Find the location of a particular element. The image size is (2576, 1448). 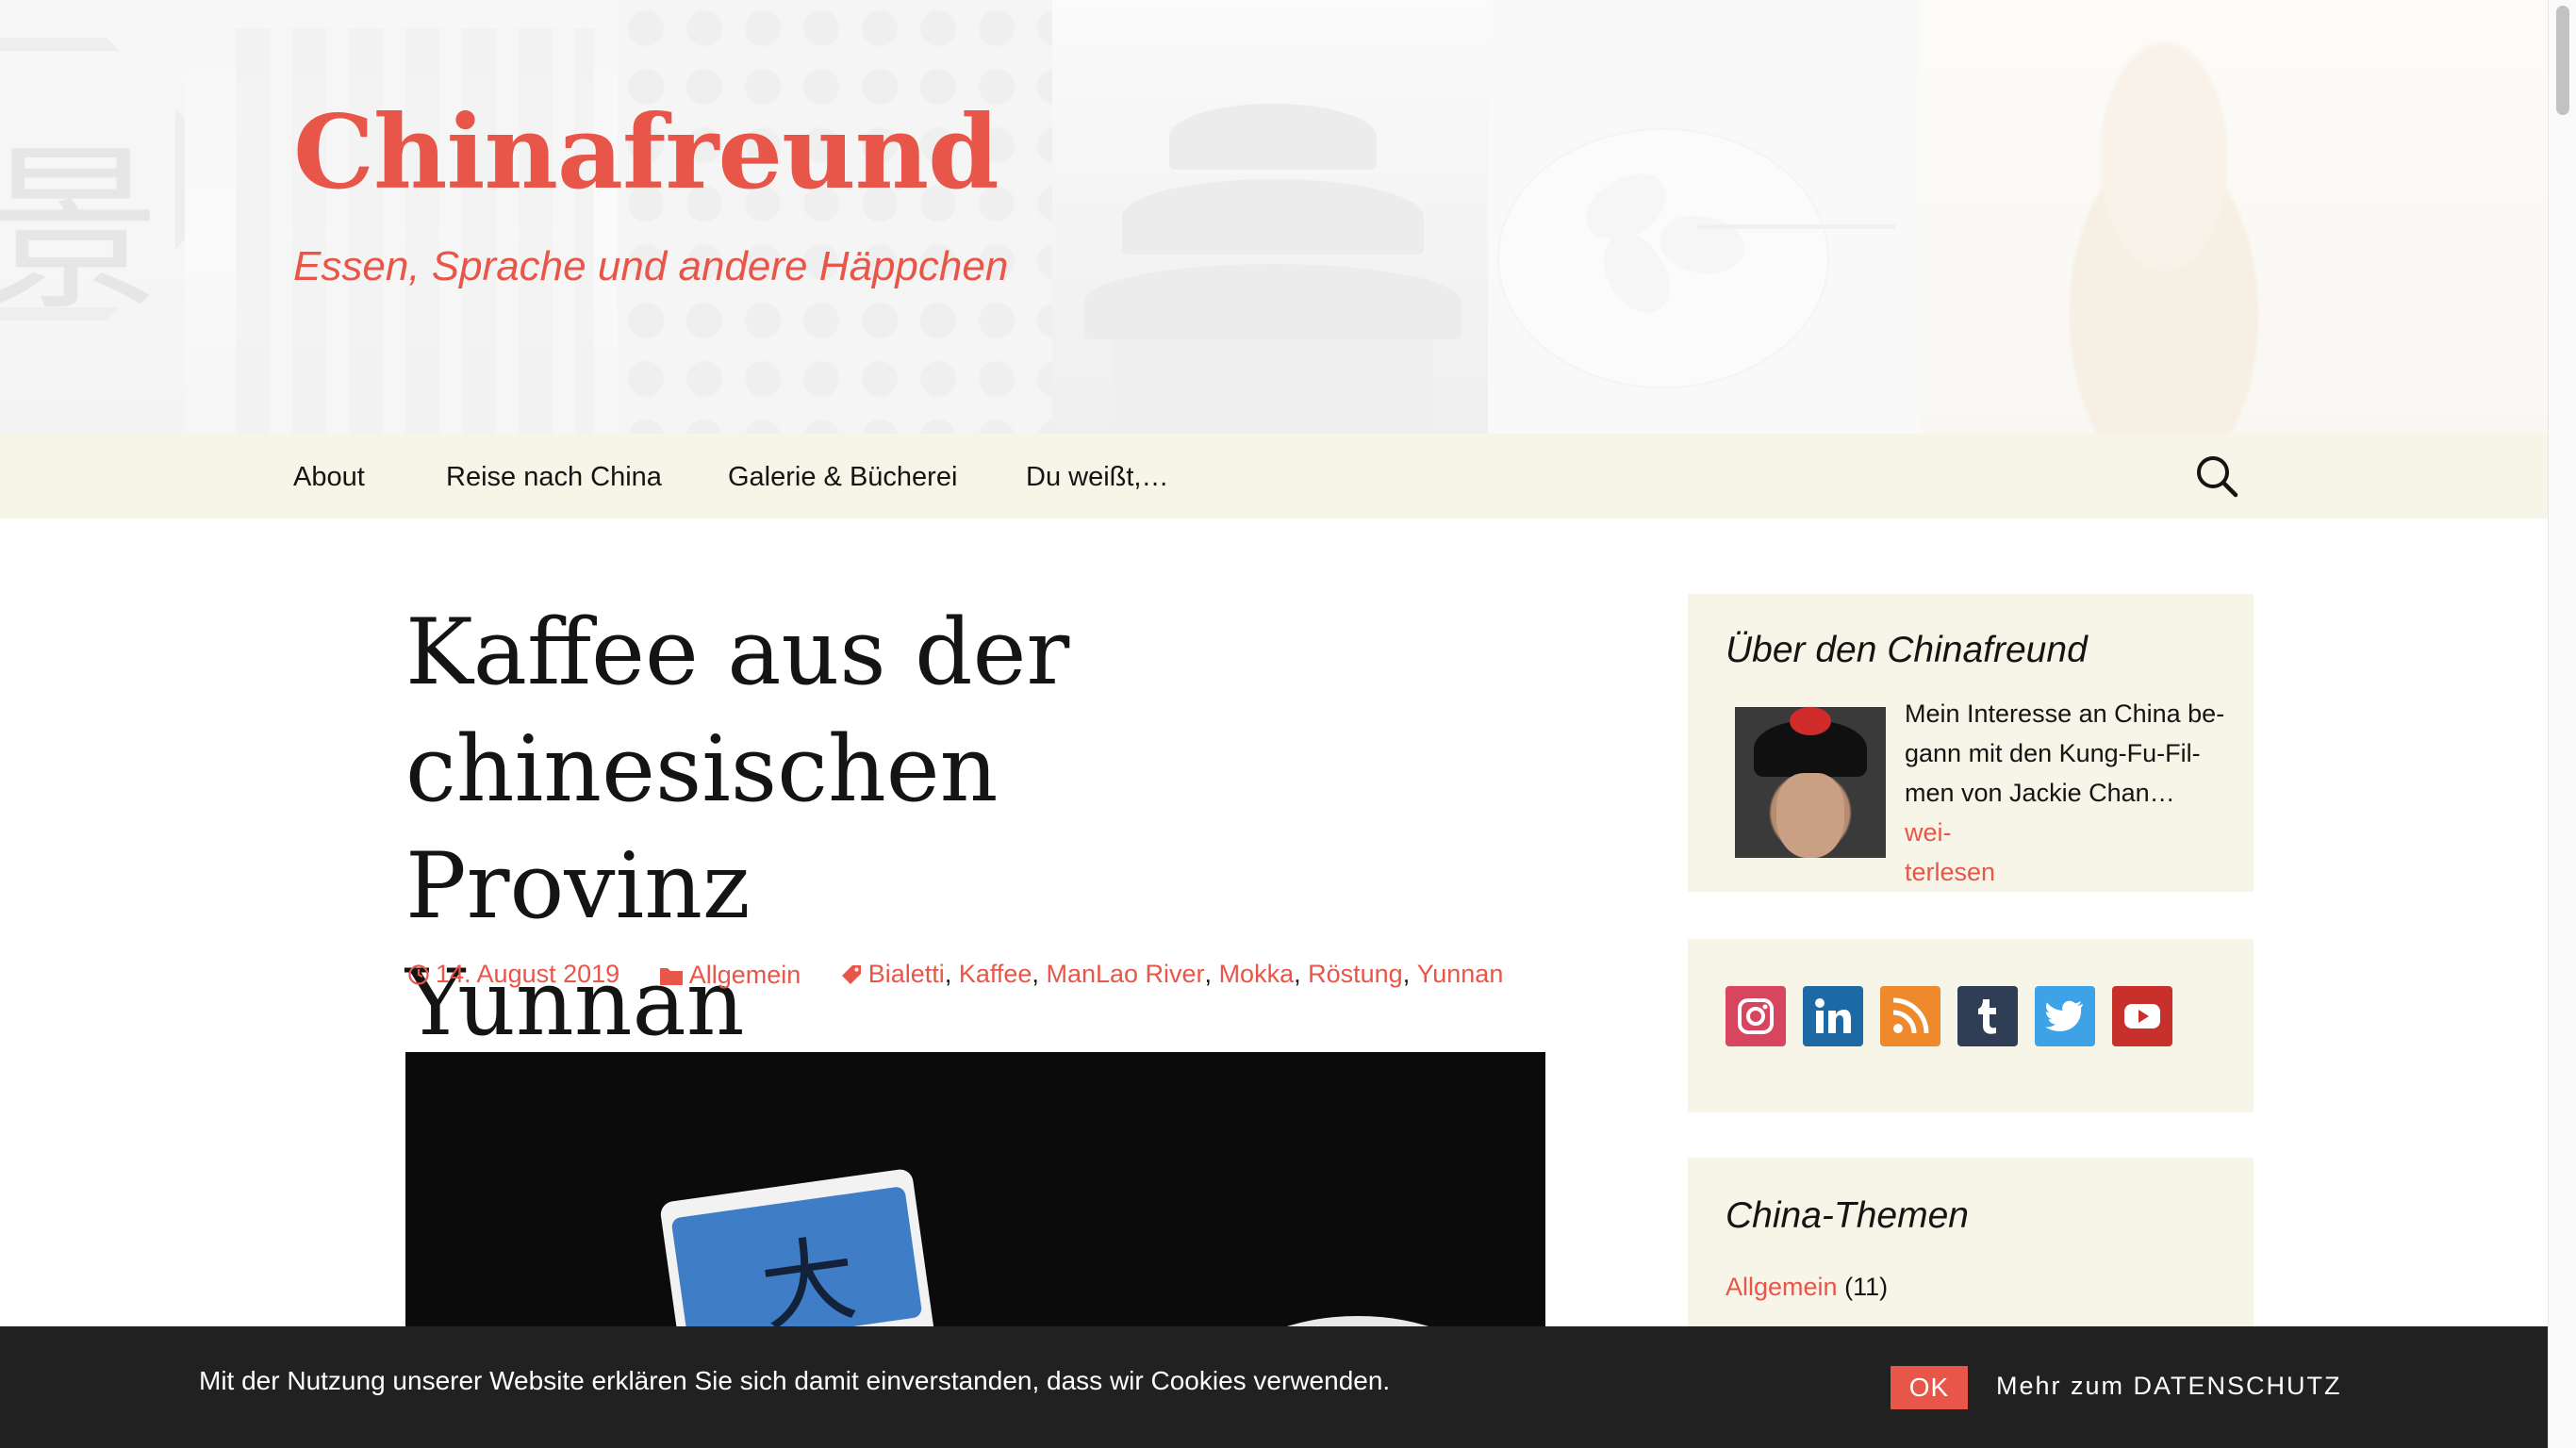

nav-item-reise-nach-china: Reise nach China is located at coordinates (554, 477).